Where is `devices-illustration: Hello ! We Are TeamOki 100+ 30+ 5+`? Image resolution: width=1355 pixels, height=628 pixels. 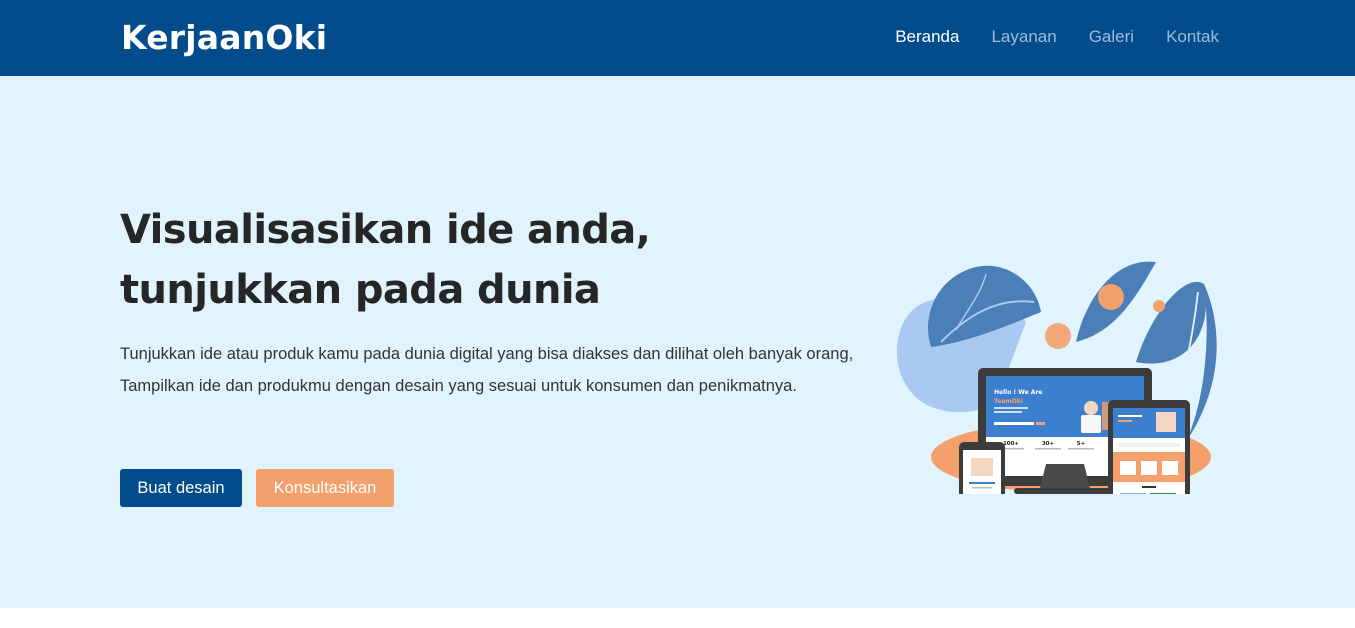 devices-illustration: Hello ! We Are TeamOki 100+ 30+ 5+ is located at coordinates (1056, 377).